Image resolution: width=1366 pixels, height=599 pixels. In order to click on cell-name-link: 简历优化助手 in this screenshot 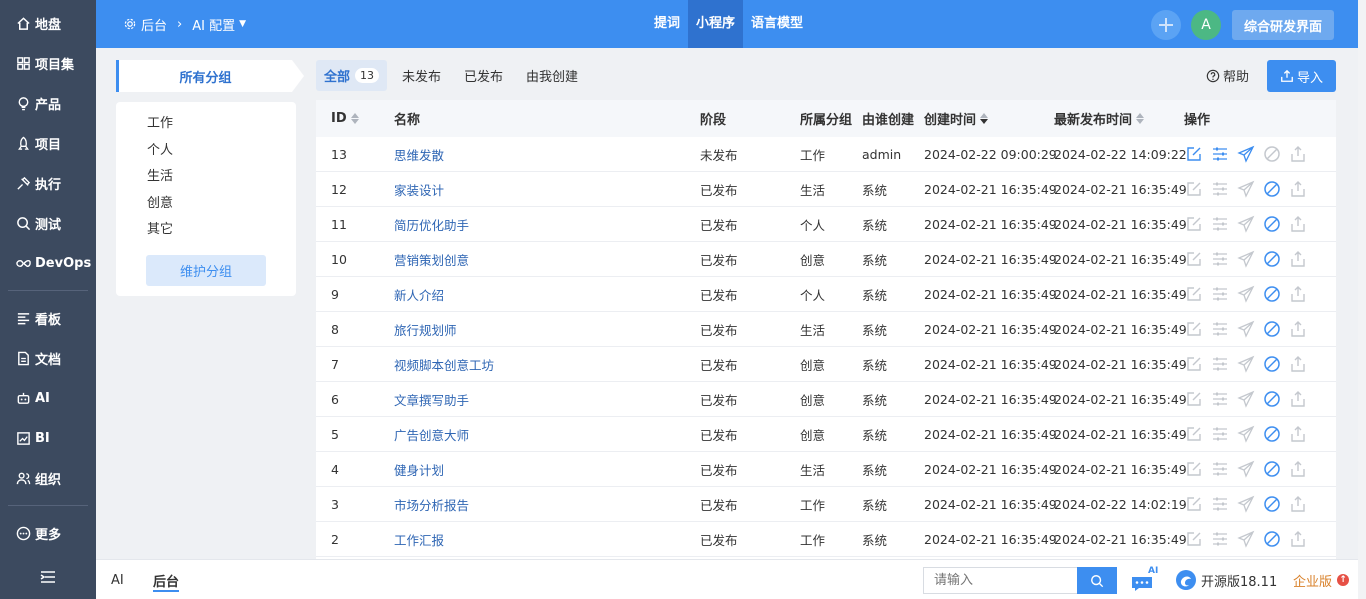, I will do `click(431, 224)`.